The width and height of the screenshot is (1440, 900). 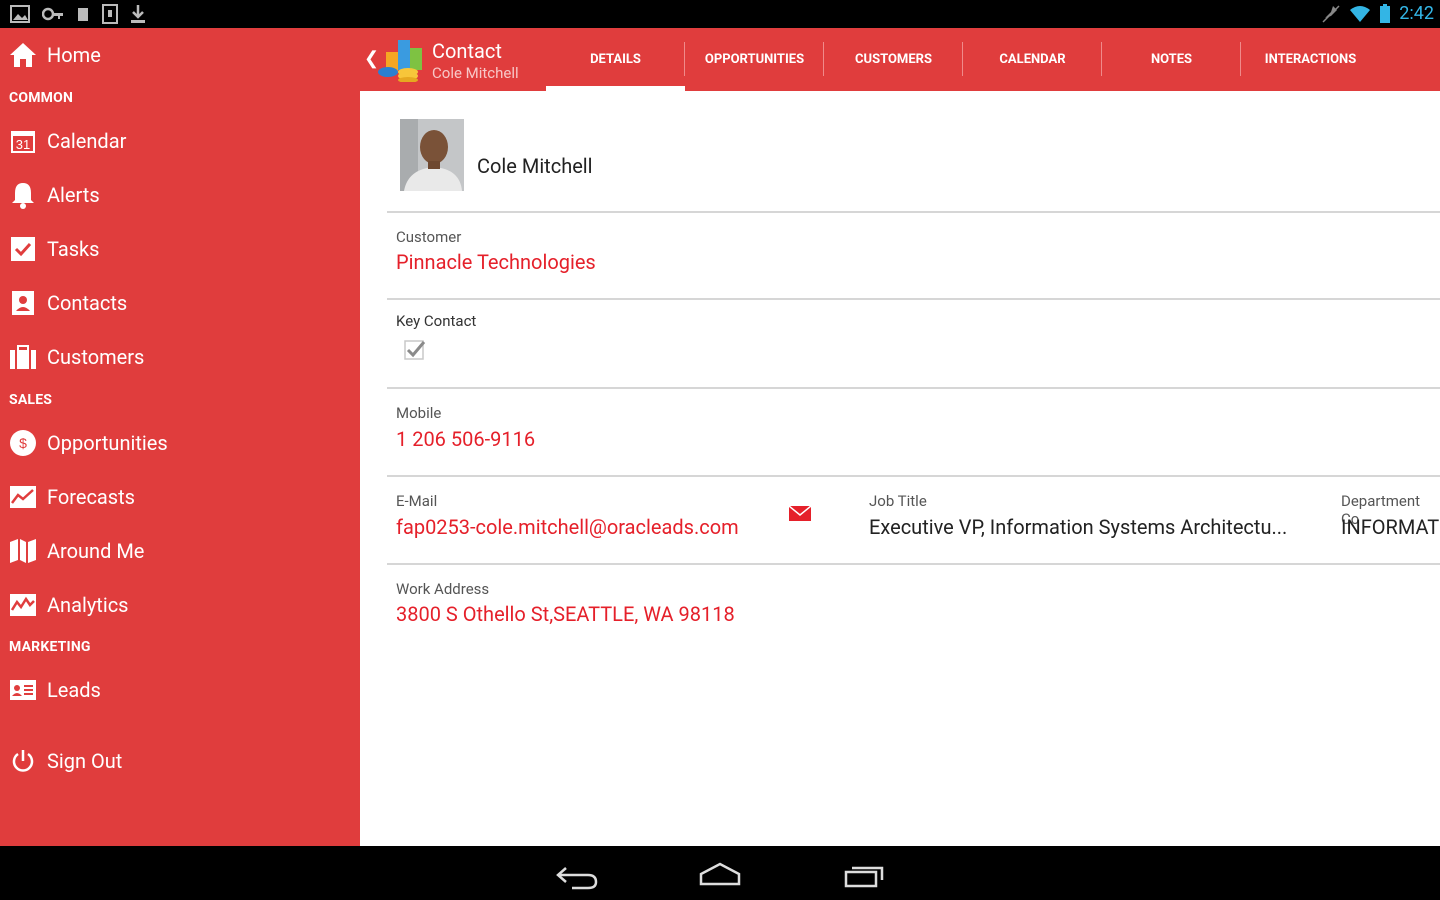 What do you see at coordinates (419, 413) in the screenshot?
I see `mobile-label: Mobile` at bounding box center [419, 413].